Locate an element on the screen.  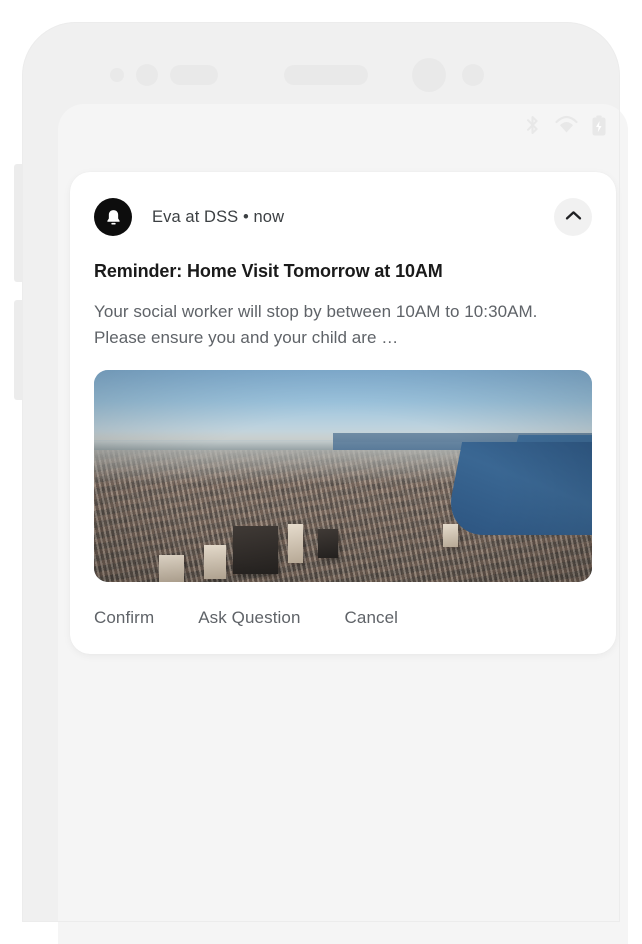
chevron-up-icon is located at coordinates (573, 217).